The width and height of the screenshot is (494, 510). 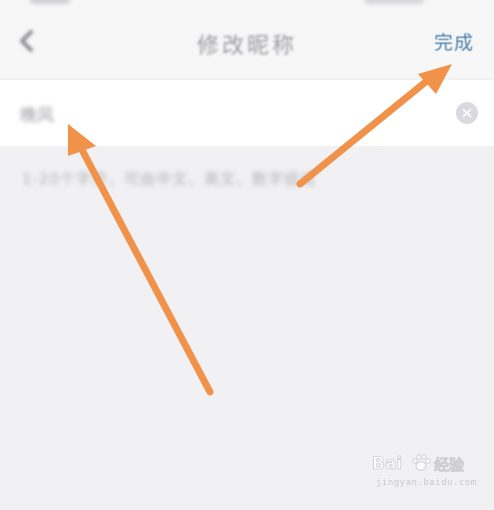 I want to click on clear-button, so click(x=467, y=113).